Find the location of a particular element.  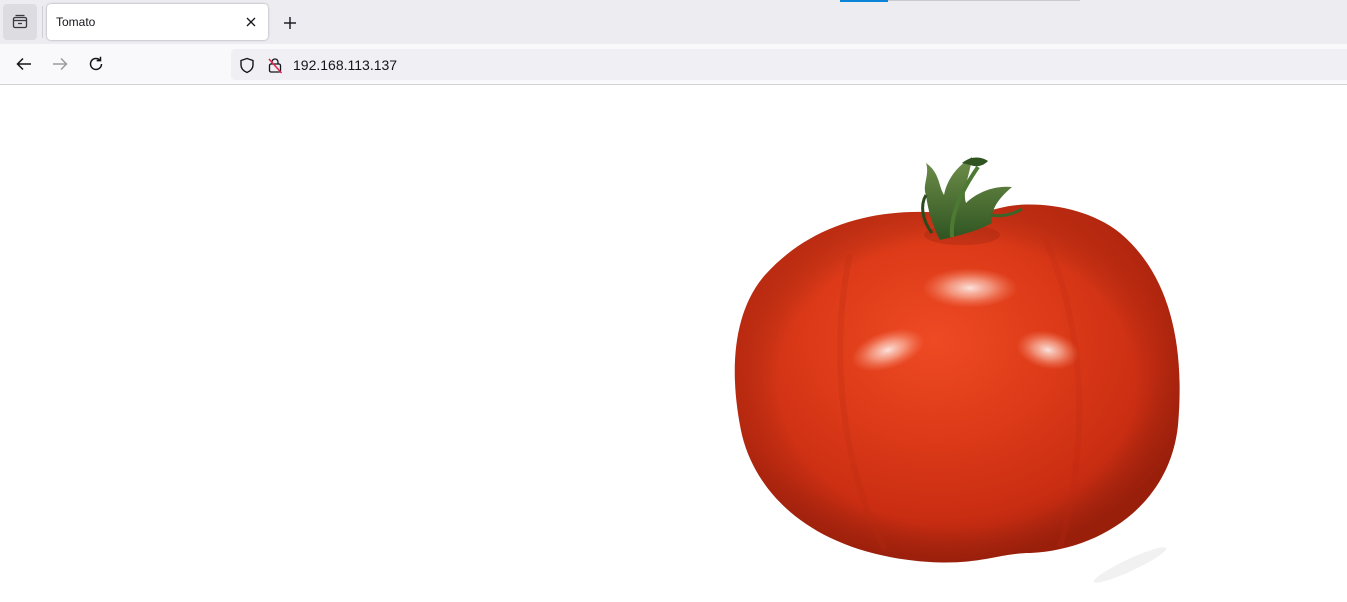

arrow-right-icon is located at coordinates (60, 64).